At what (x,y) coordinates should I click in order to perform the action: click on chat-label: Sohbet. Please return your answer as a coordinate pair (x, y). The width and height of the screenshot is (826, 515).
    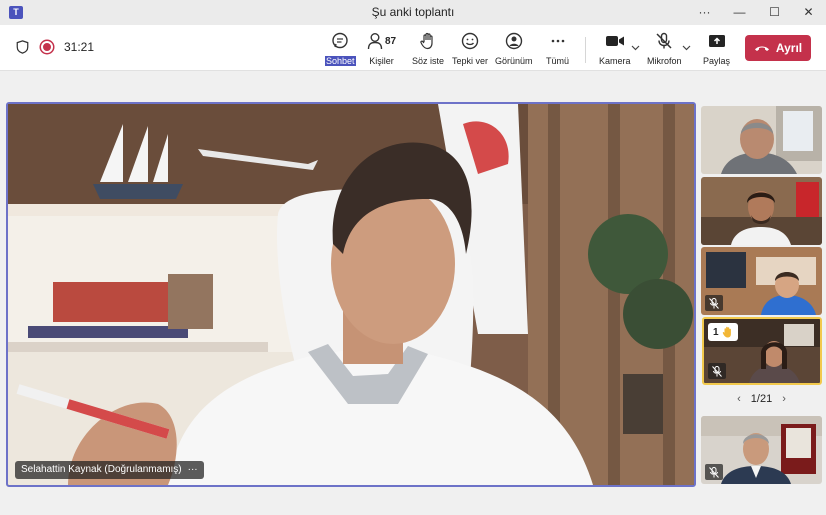
    Looking at the image, I should click on (340, 61).